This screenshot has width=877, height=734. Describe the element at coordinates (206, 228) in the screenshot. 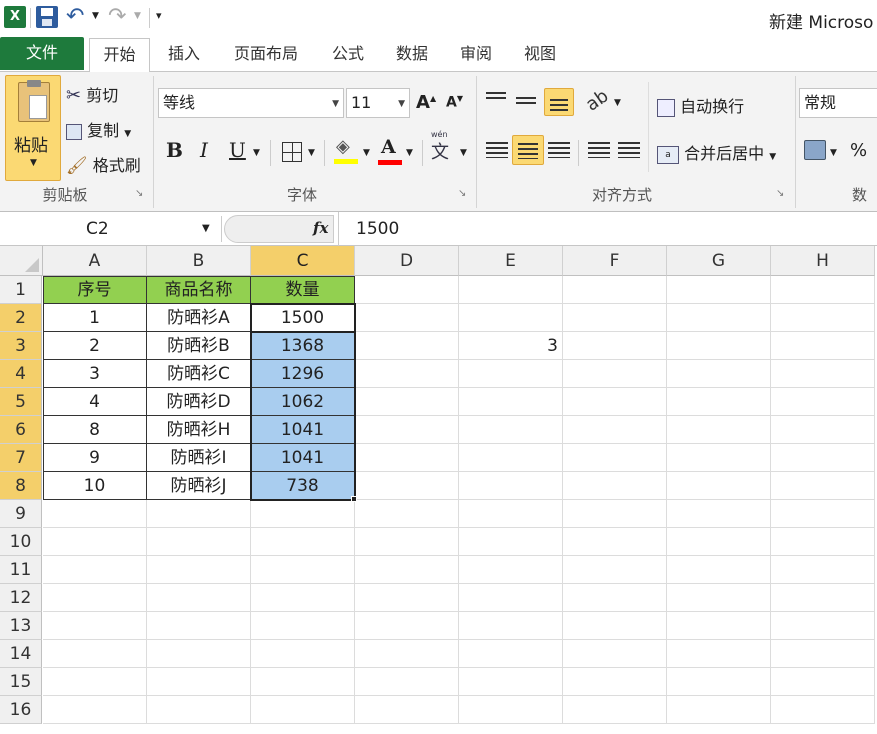

I see `name-box-dropdown-icon: ▼` at that location.